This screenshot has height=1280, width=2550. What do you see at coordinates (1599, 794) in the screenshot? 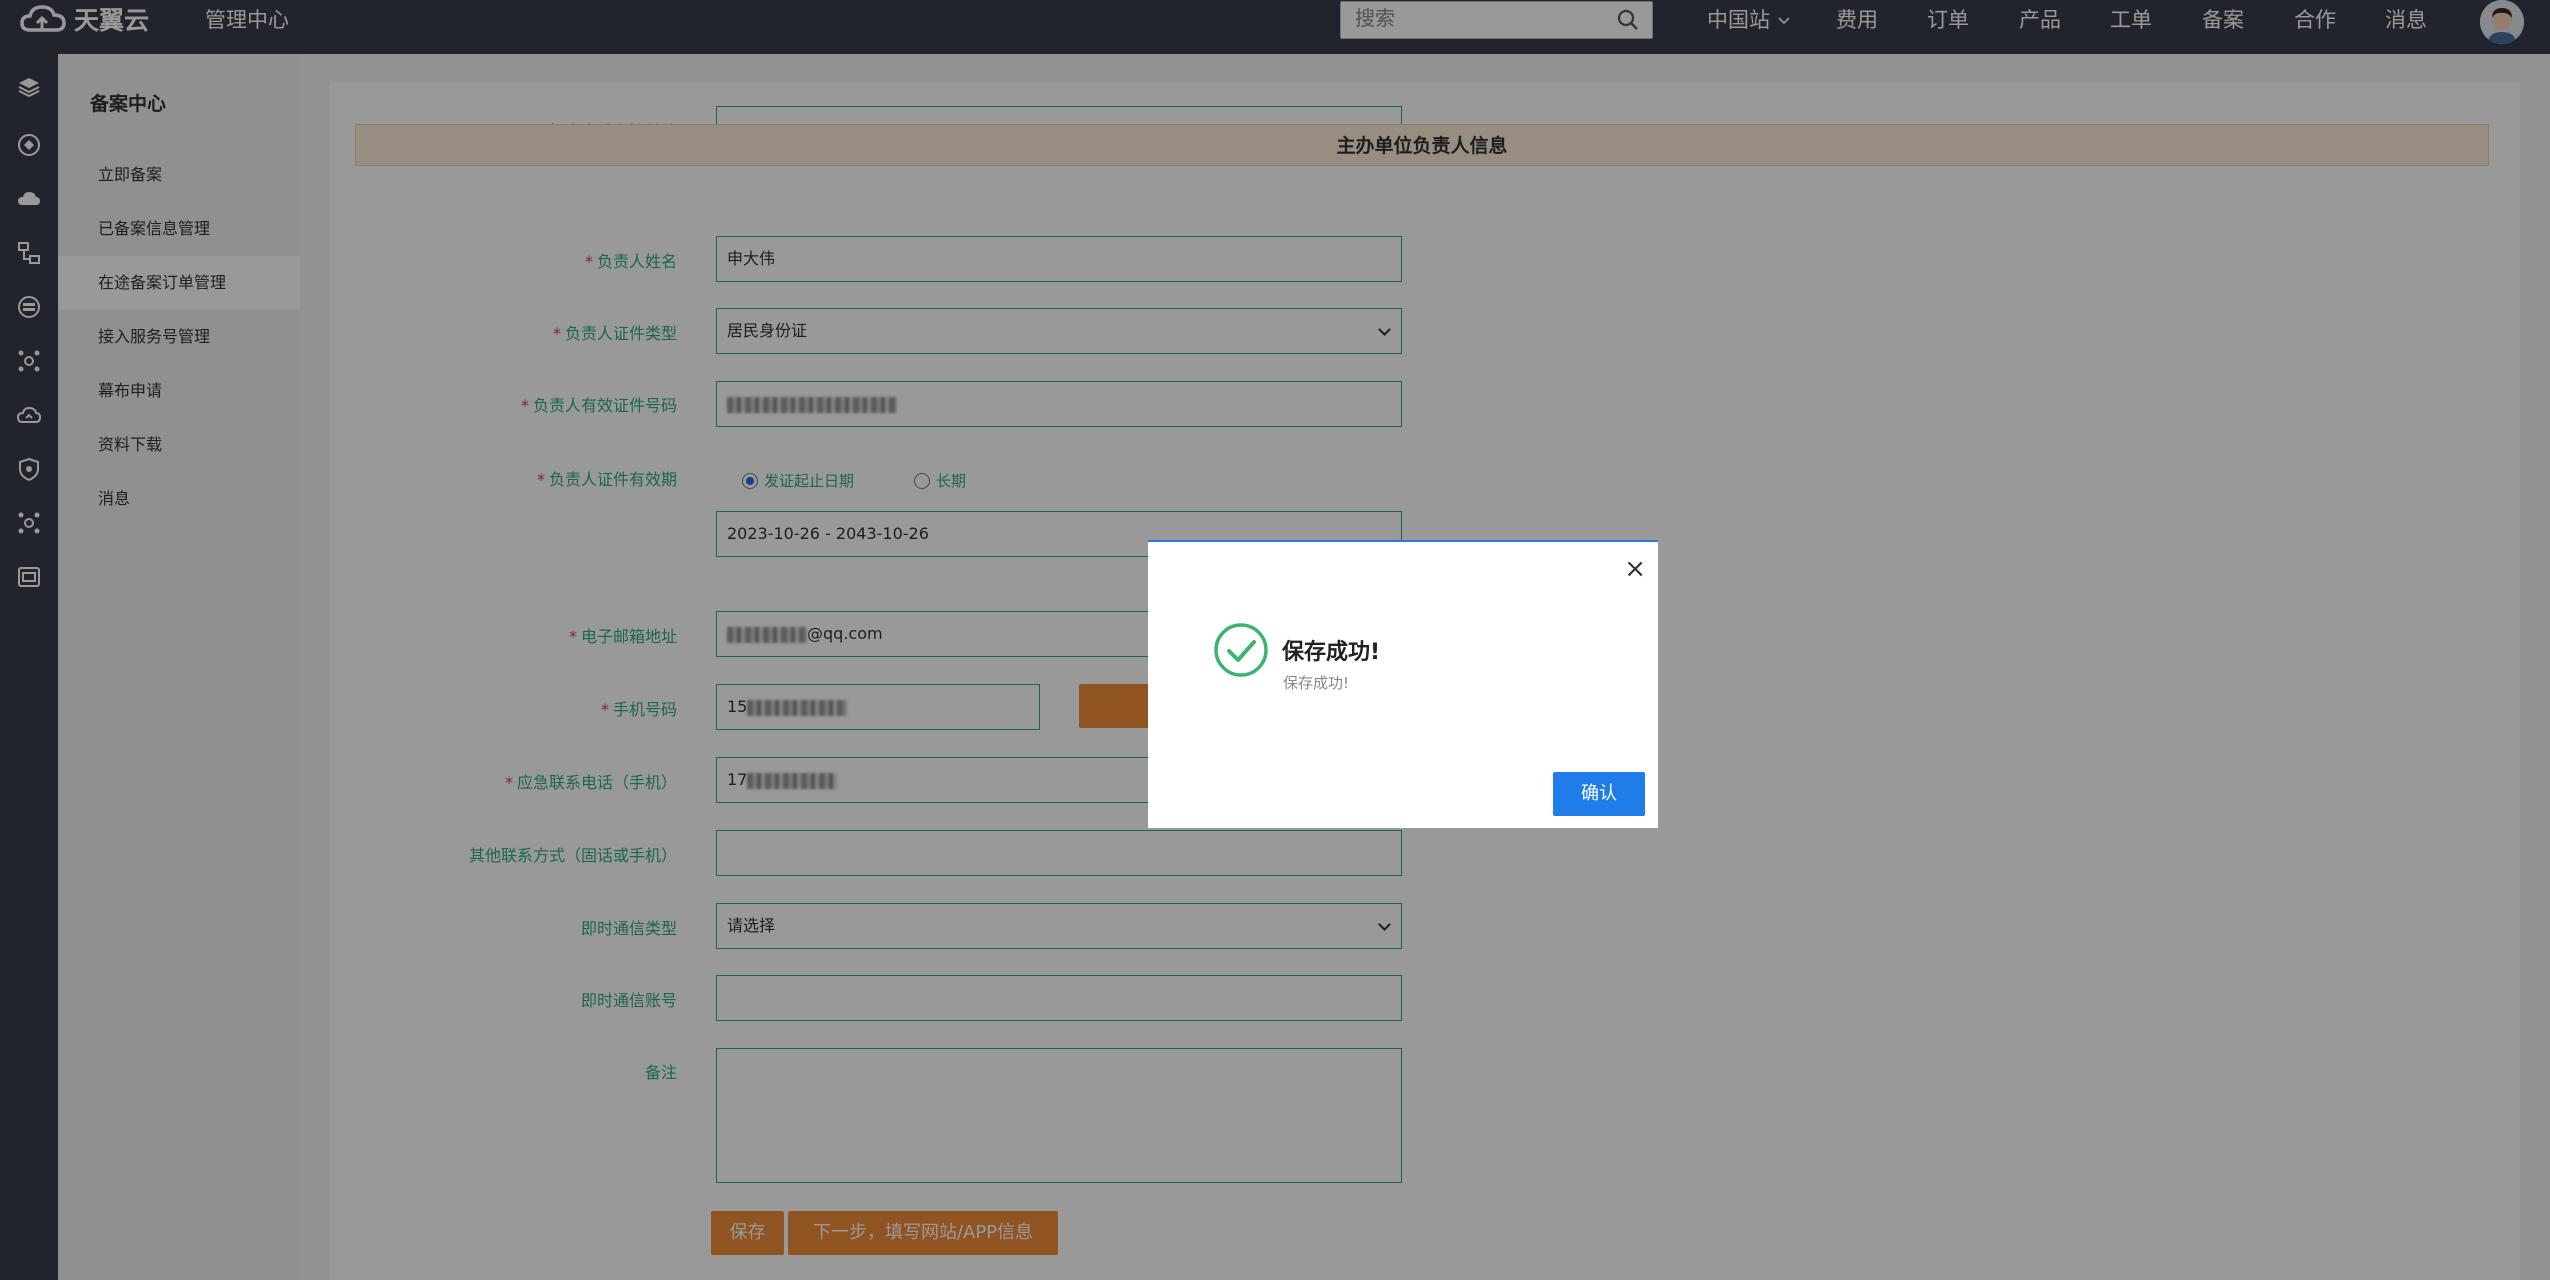
I see `confirm-button: 确认` at bounding box center [1599, 794].